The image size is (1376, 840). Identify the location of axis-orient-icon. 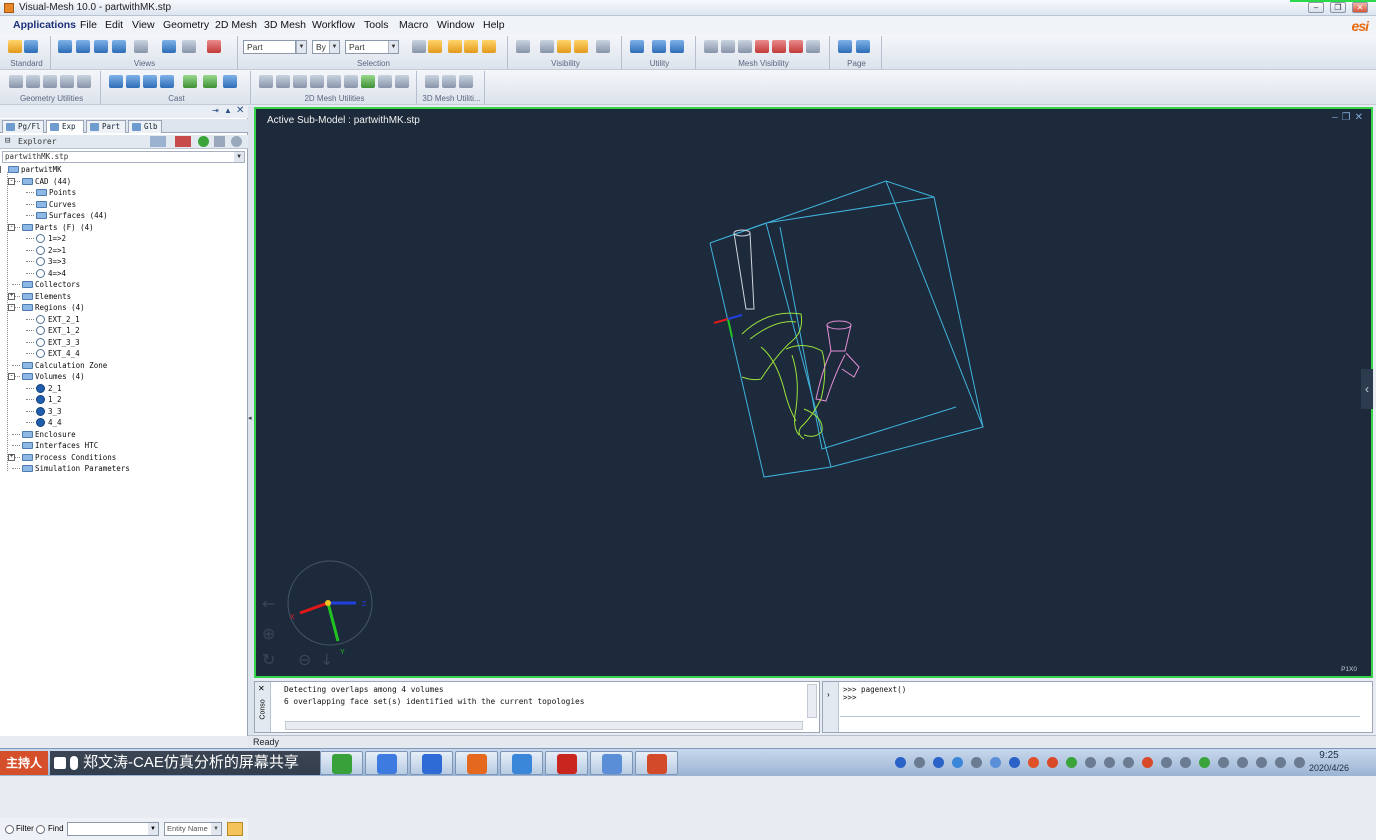
(141, 46).